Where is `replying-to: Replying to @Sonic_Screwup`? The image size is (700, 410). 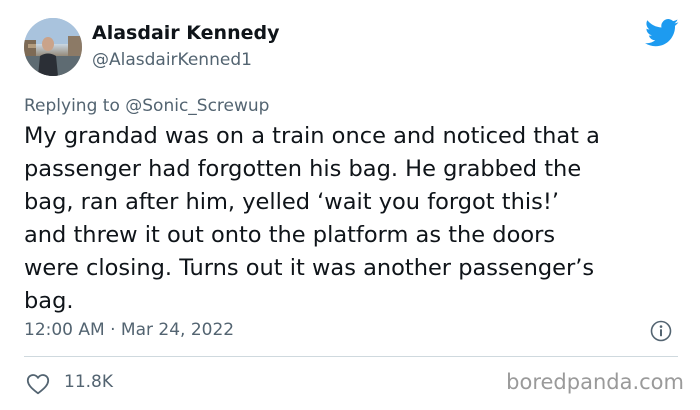 replying-to: Replying to @Sonic_Screwup is located at coordinates (146, 106).